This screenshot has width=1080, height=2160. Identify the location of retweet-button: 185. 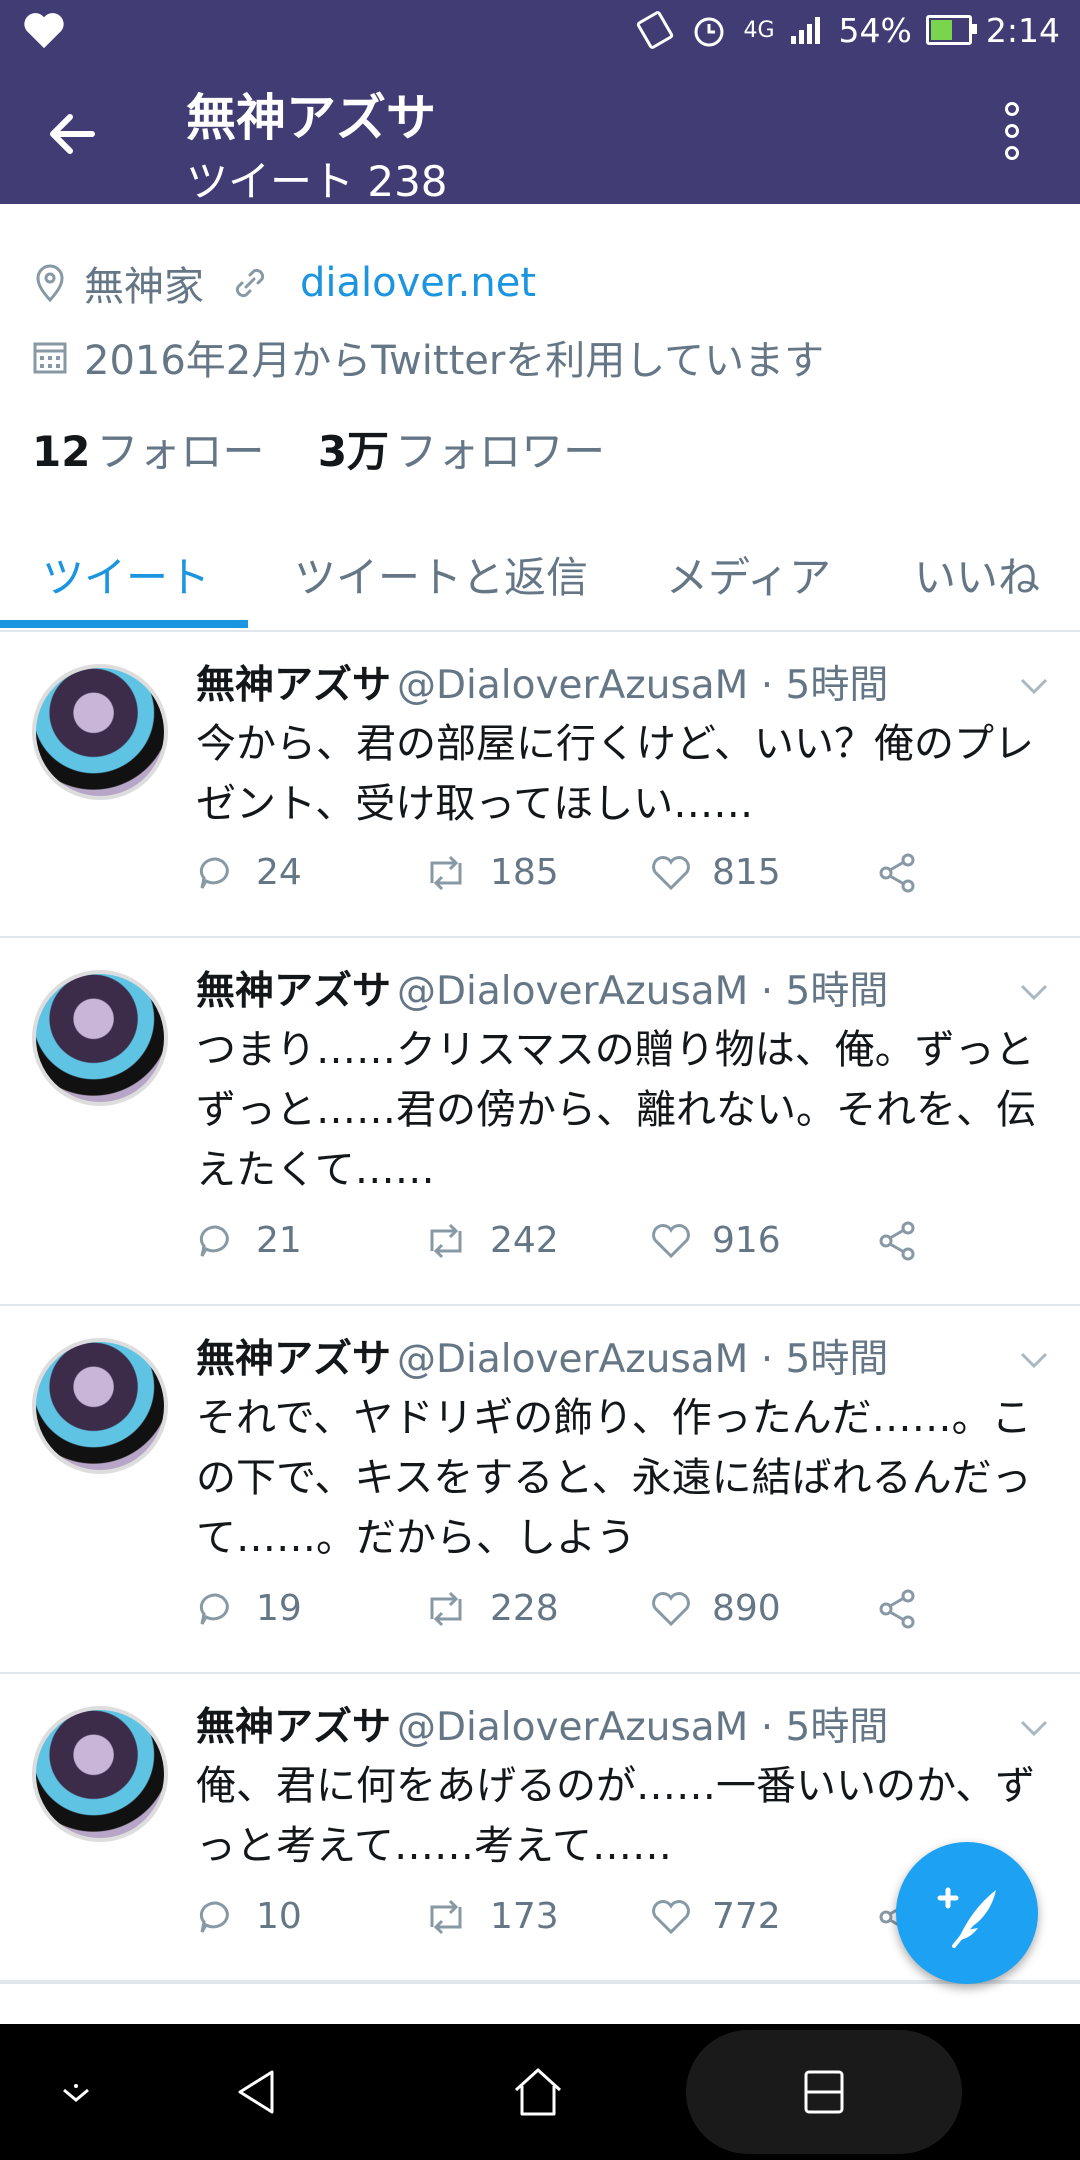
(490, 872).